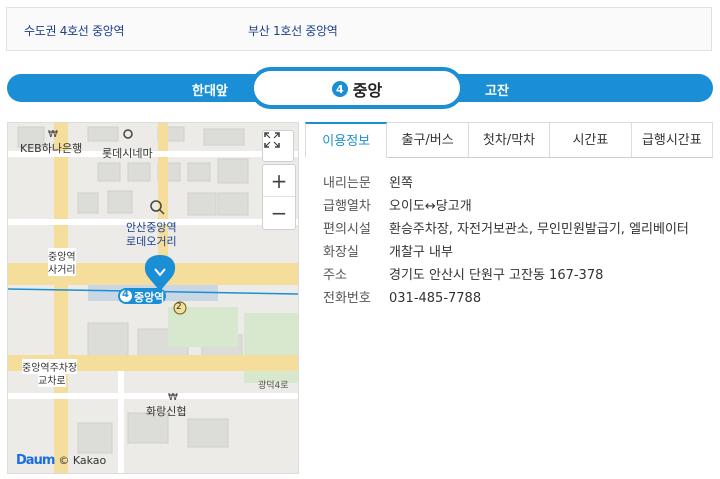 The width and height of the screenshot is (720, 479). What do you see at coordinates (51, 148) in the screenshot?
I see `map-label-keb: KEB하나은행` at bounding box center [51, 148].